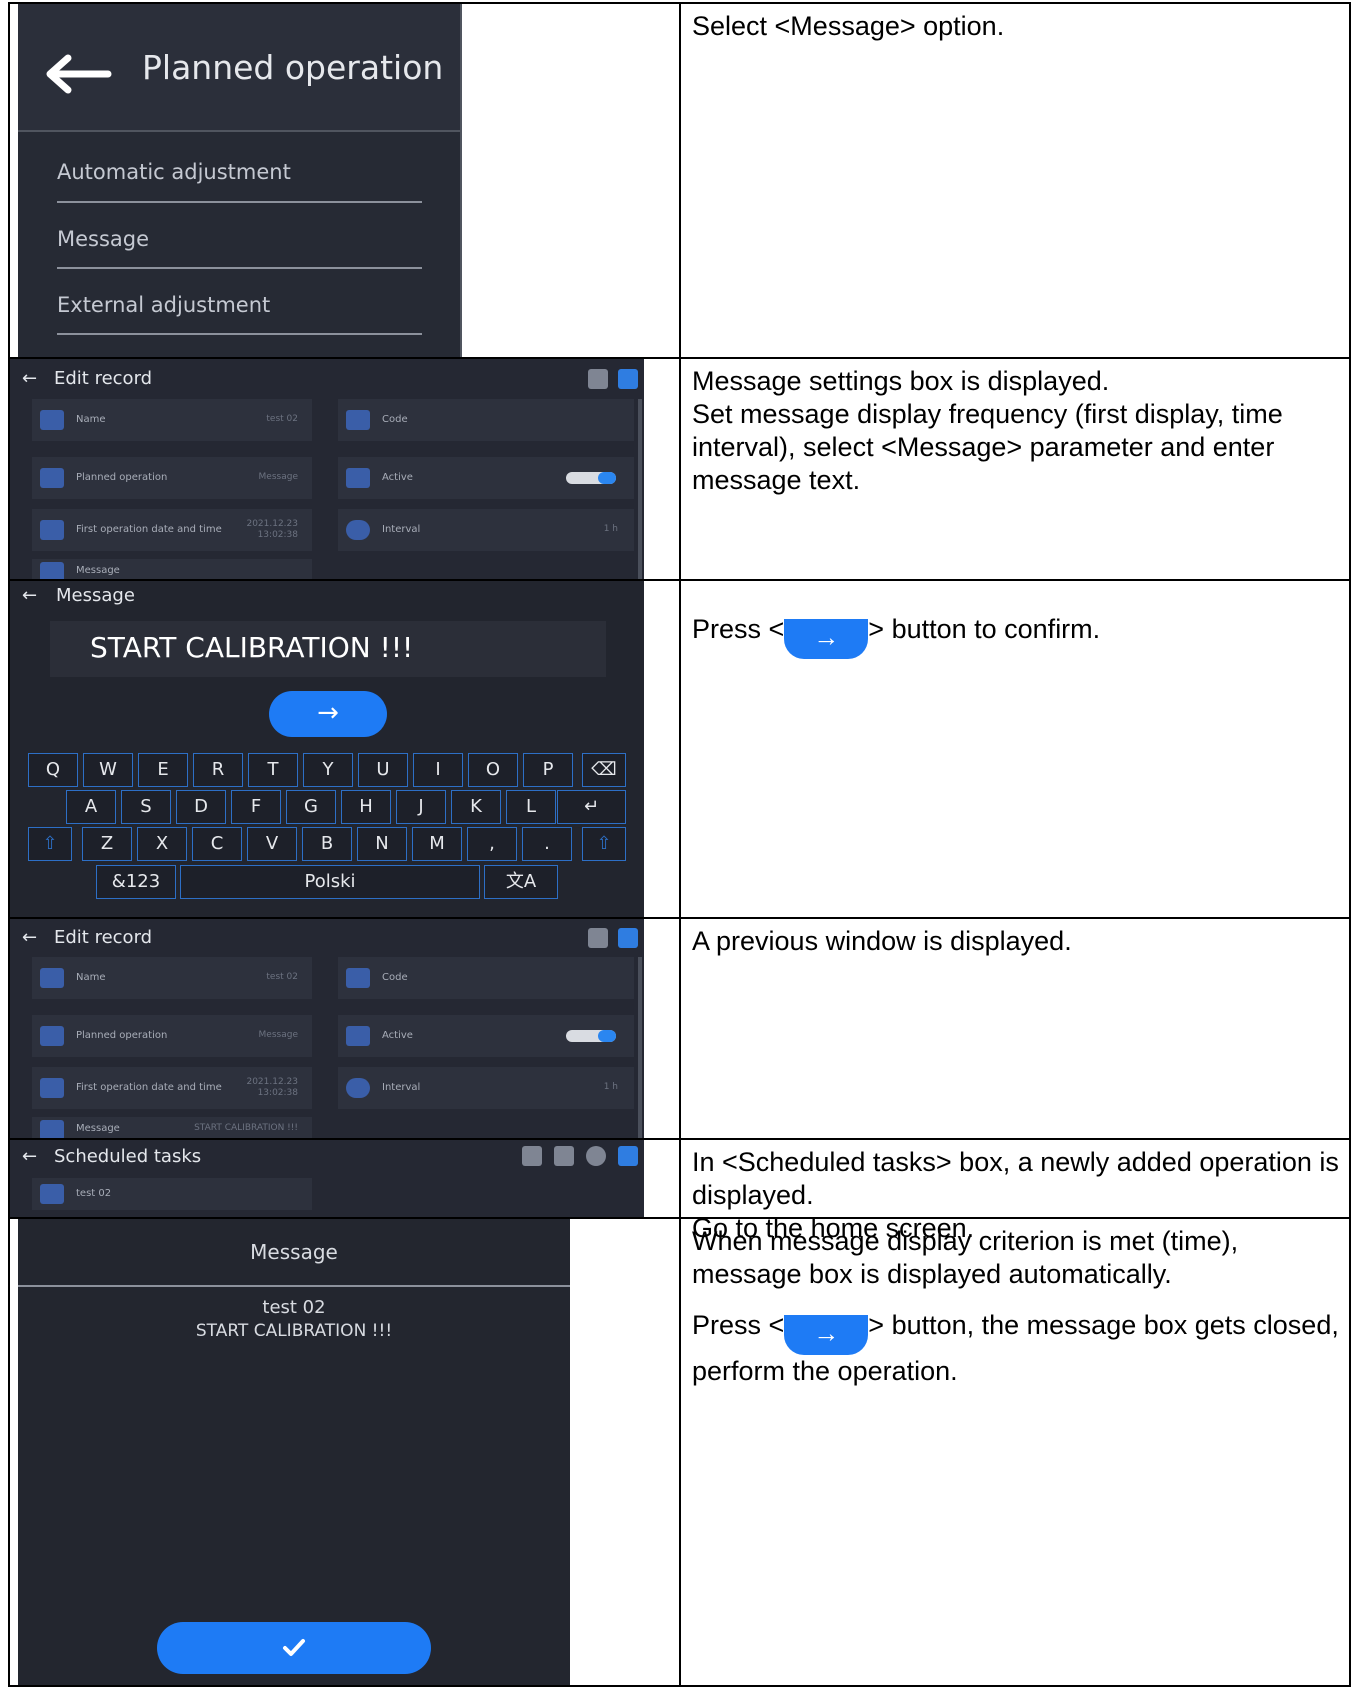 The image size is (1351, 1689). Describe the element at coordinates (103, 239) in the screenshot. I see `menu-item-message: Message` at that location.